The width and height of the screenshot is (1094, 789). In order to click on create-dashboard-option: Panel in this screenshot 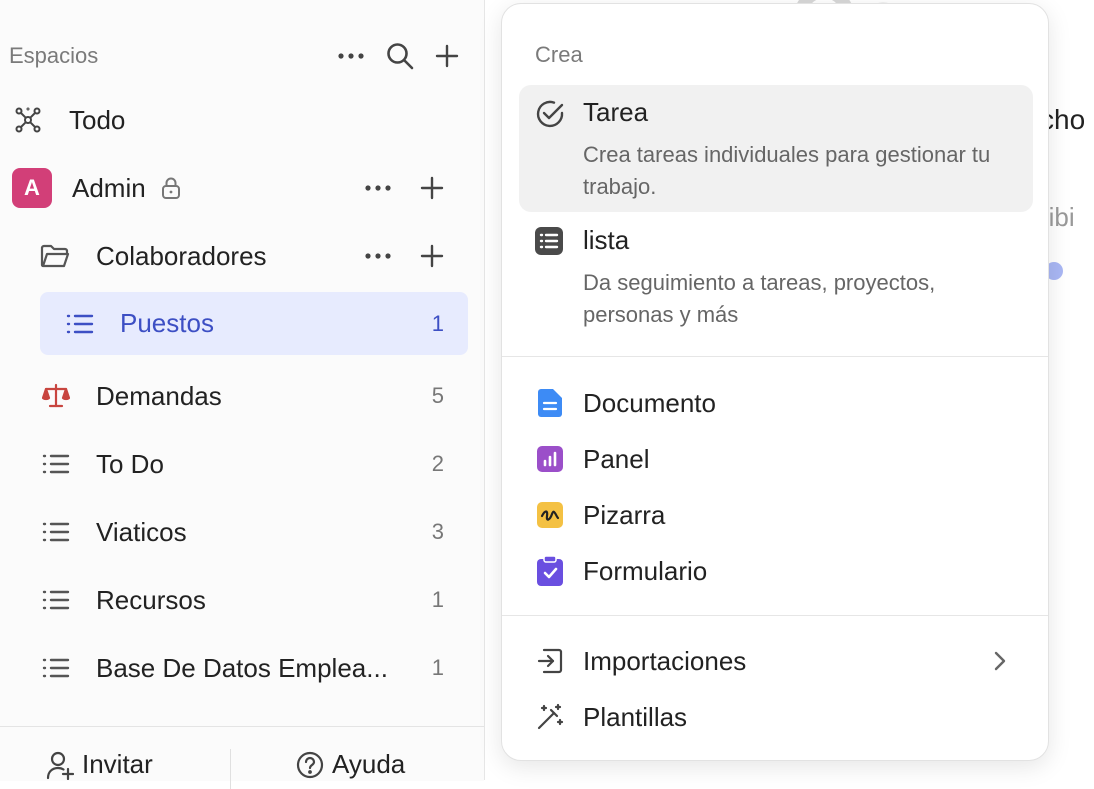, I will do `click(775, 459)`.